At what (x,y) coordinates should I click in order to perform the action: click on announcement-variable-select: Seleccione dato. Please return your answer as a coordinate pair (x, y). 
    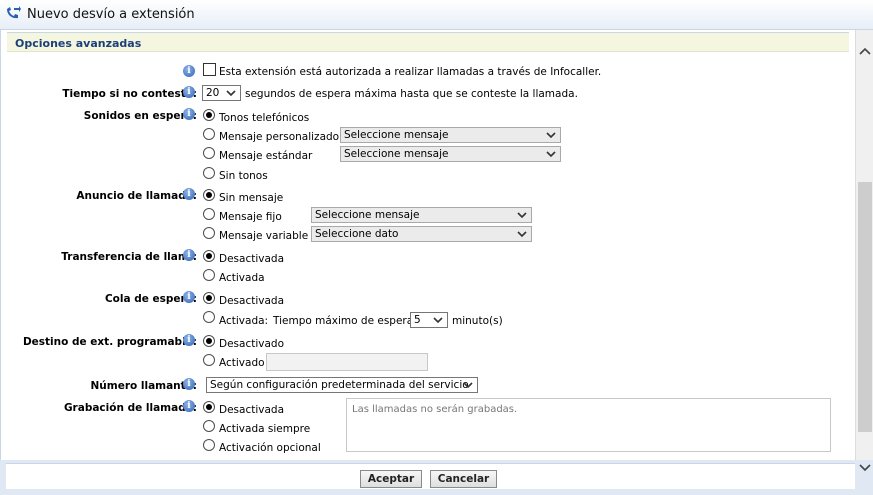
    Looking at the image, I should click on (421, 234).